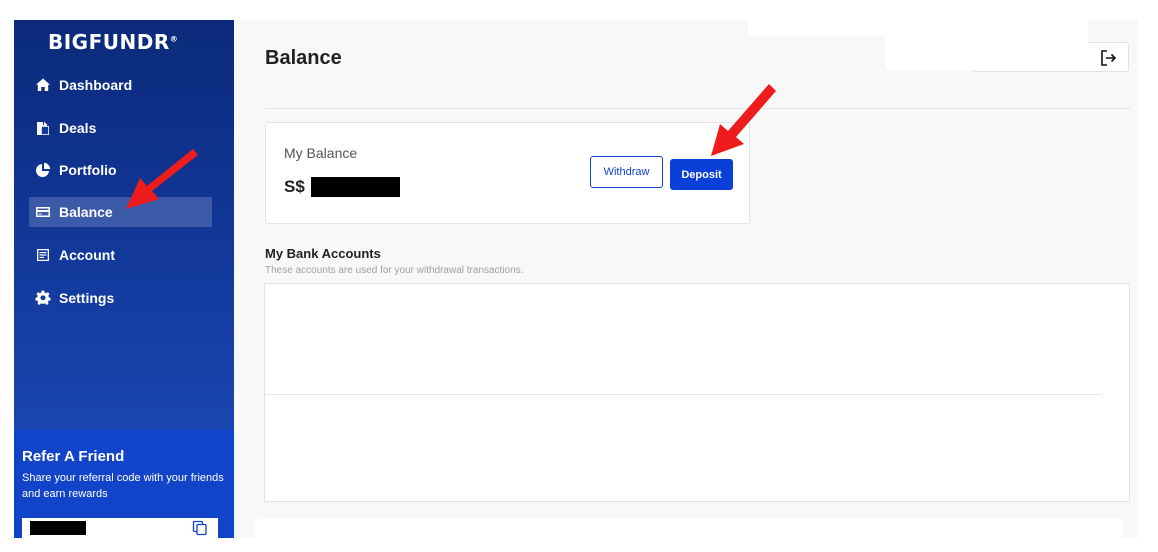 The width and height of the screenshot is (1158, 552). What do you see at coordinates (626, 172) in the screenshot?
I see `withdraw-button: Withdraw` at bounding box center [626, 172].